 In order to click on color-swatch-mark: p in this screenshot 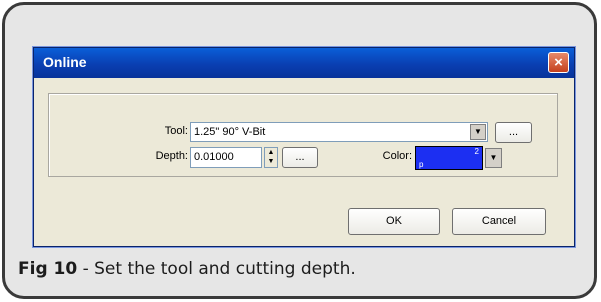, I will do `click(421, 164)`.